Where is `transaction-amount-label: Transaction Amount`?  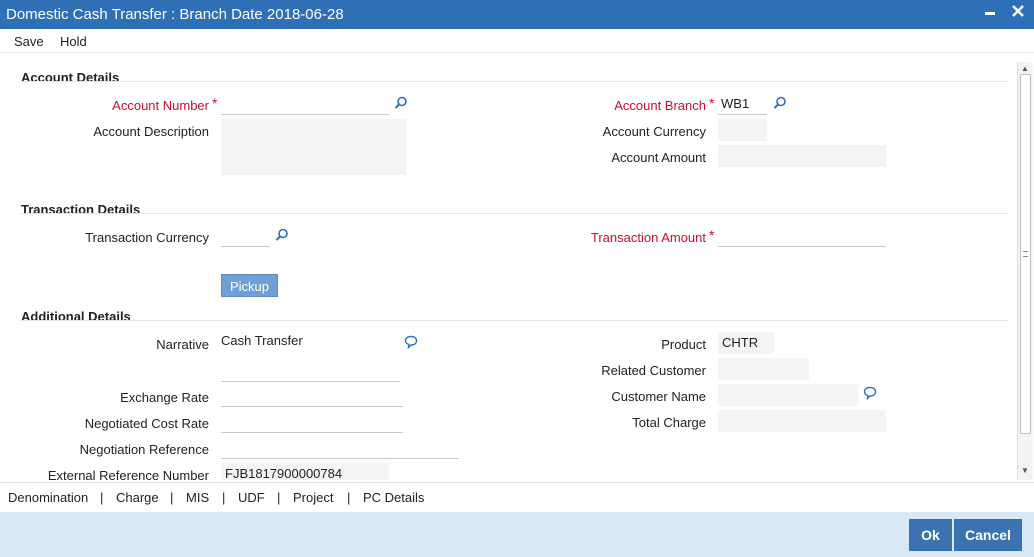 transaction-amount-label: Transaction Amount is located at coordinates (648, 237).